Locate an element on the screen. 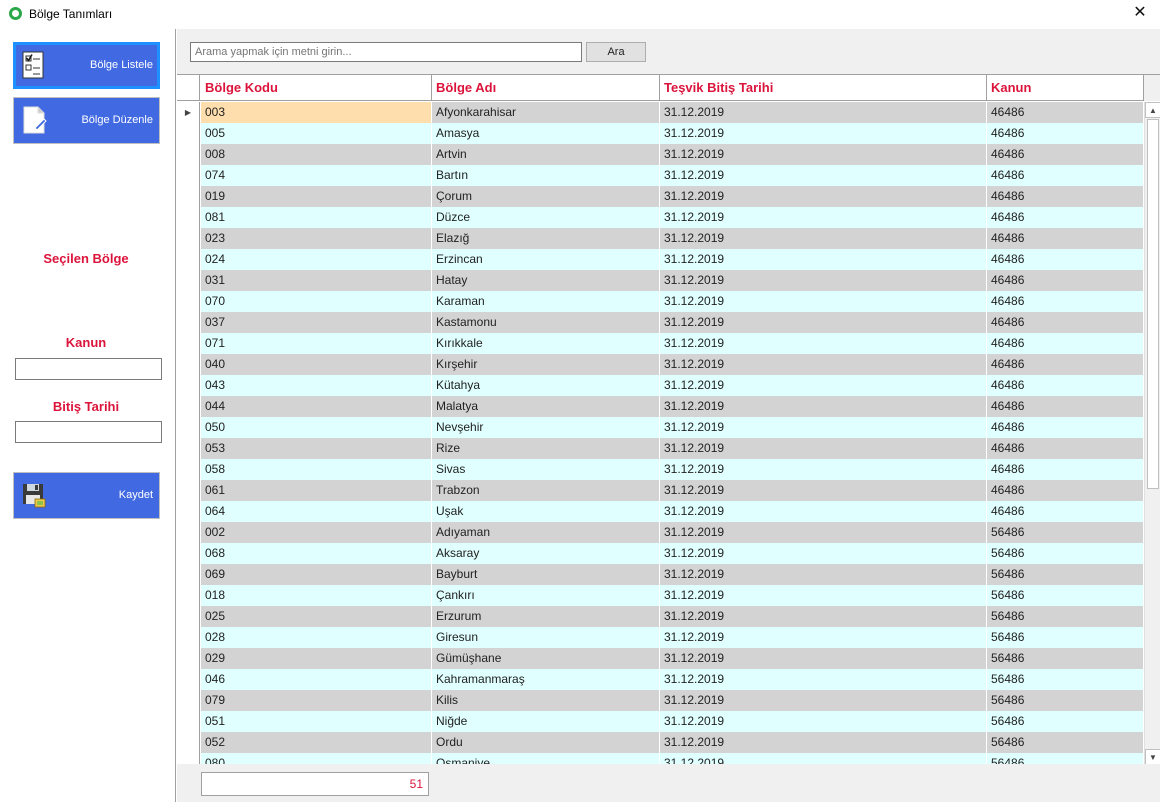  cell-region-code: 061 is located at coordinates (316, 490).